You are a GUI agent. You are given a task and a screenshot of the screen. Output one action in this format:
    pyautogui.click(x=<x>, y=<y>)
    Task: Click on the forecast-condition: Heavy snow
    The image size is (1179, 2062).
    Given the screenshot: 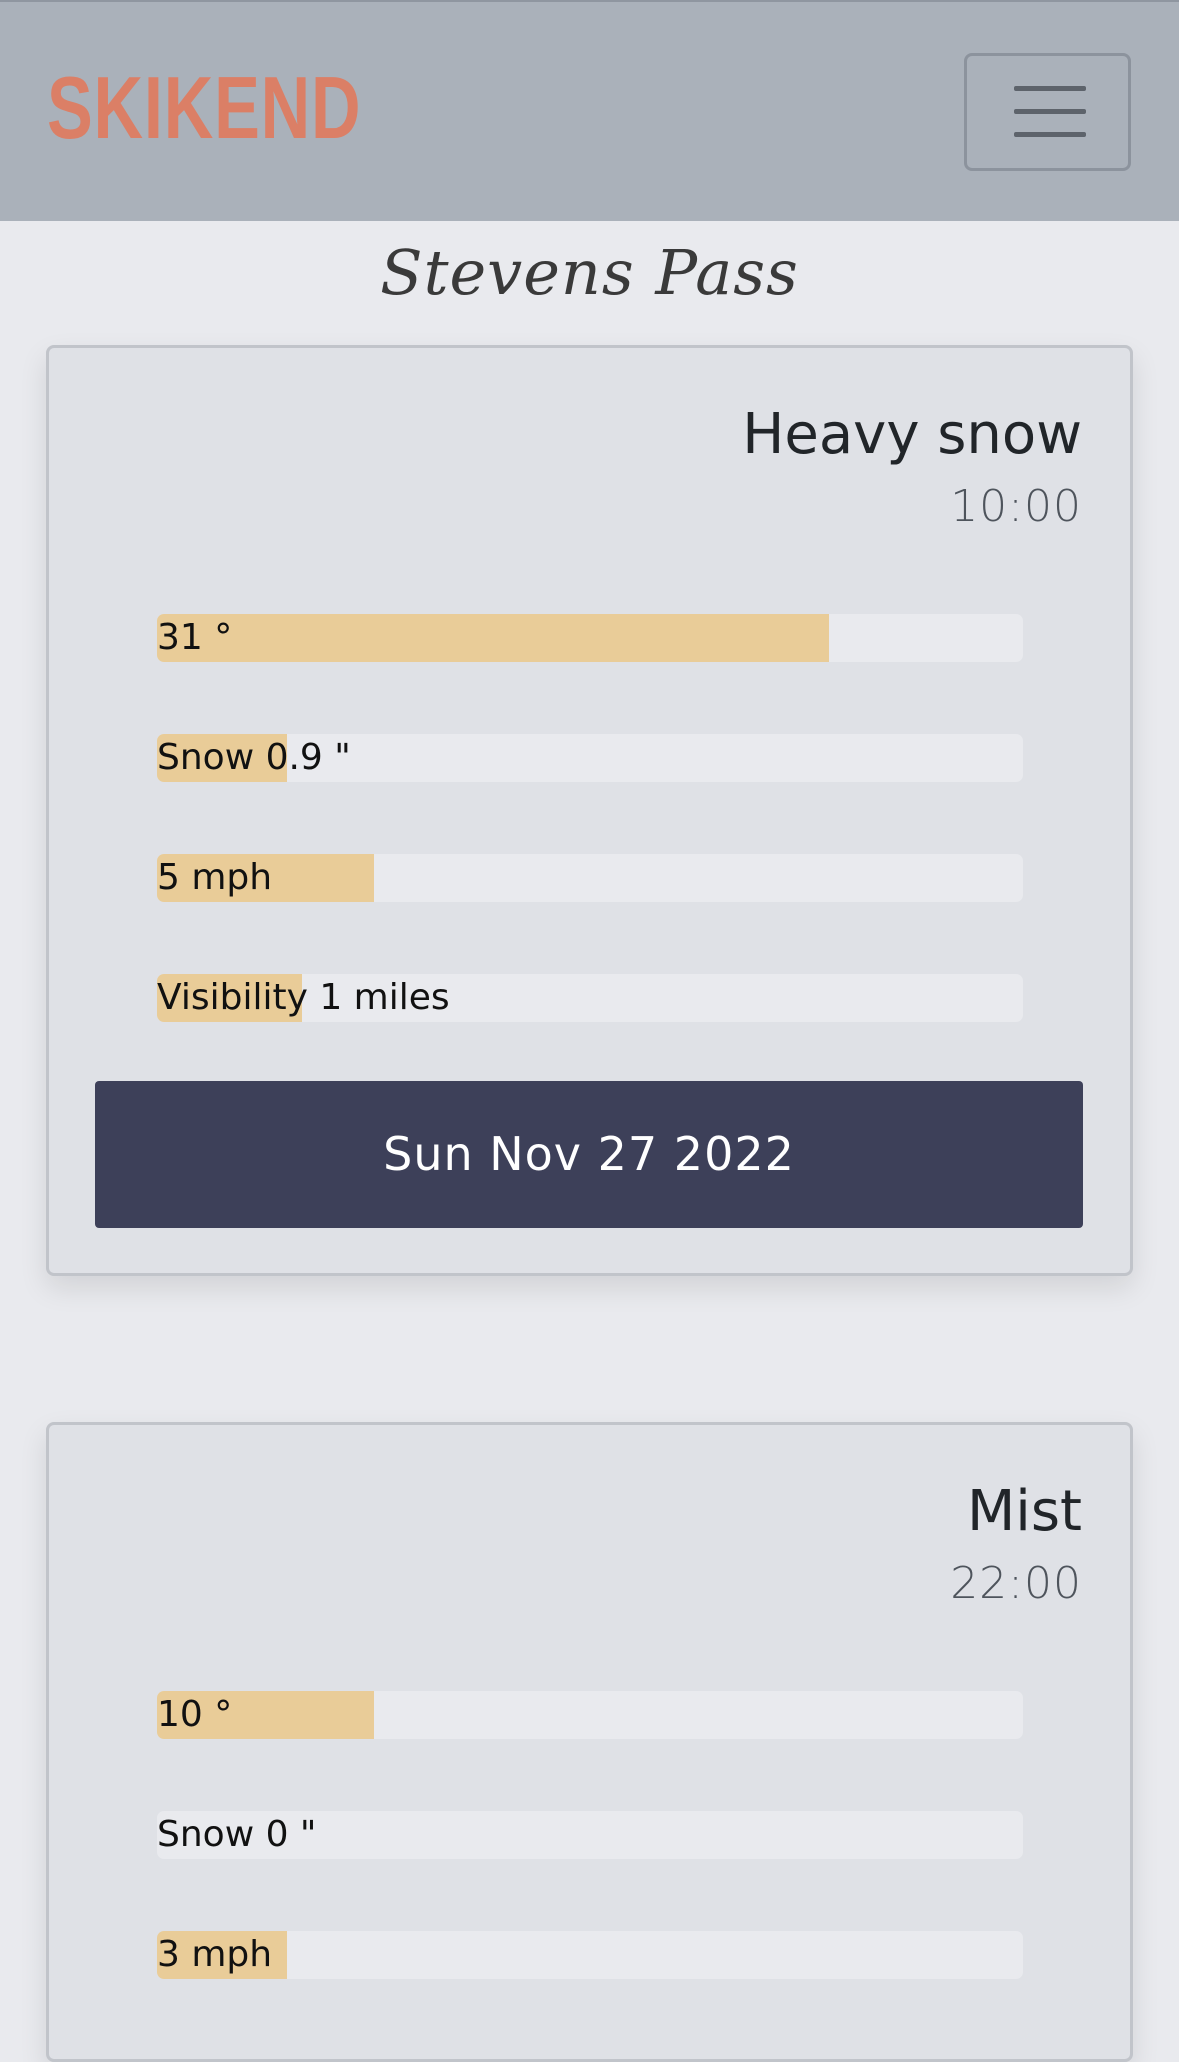 What is the action you would take?
    pyautogui.click(x=912, y=434)
    